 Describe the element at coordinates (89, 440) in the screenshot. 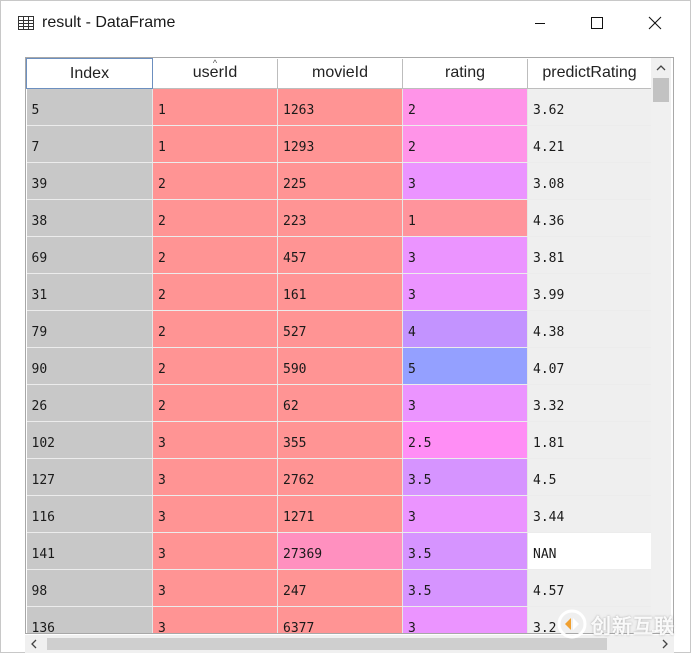

I see `cell-index: 102` at that location.